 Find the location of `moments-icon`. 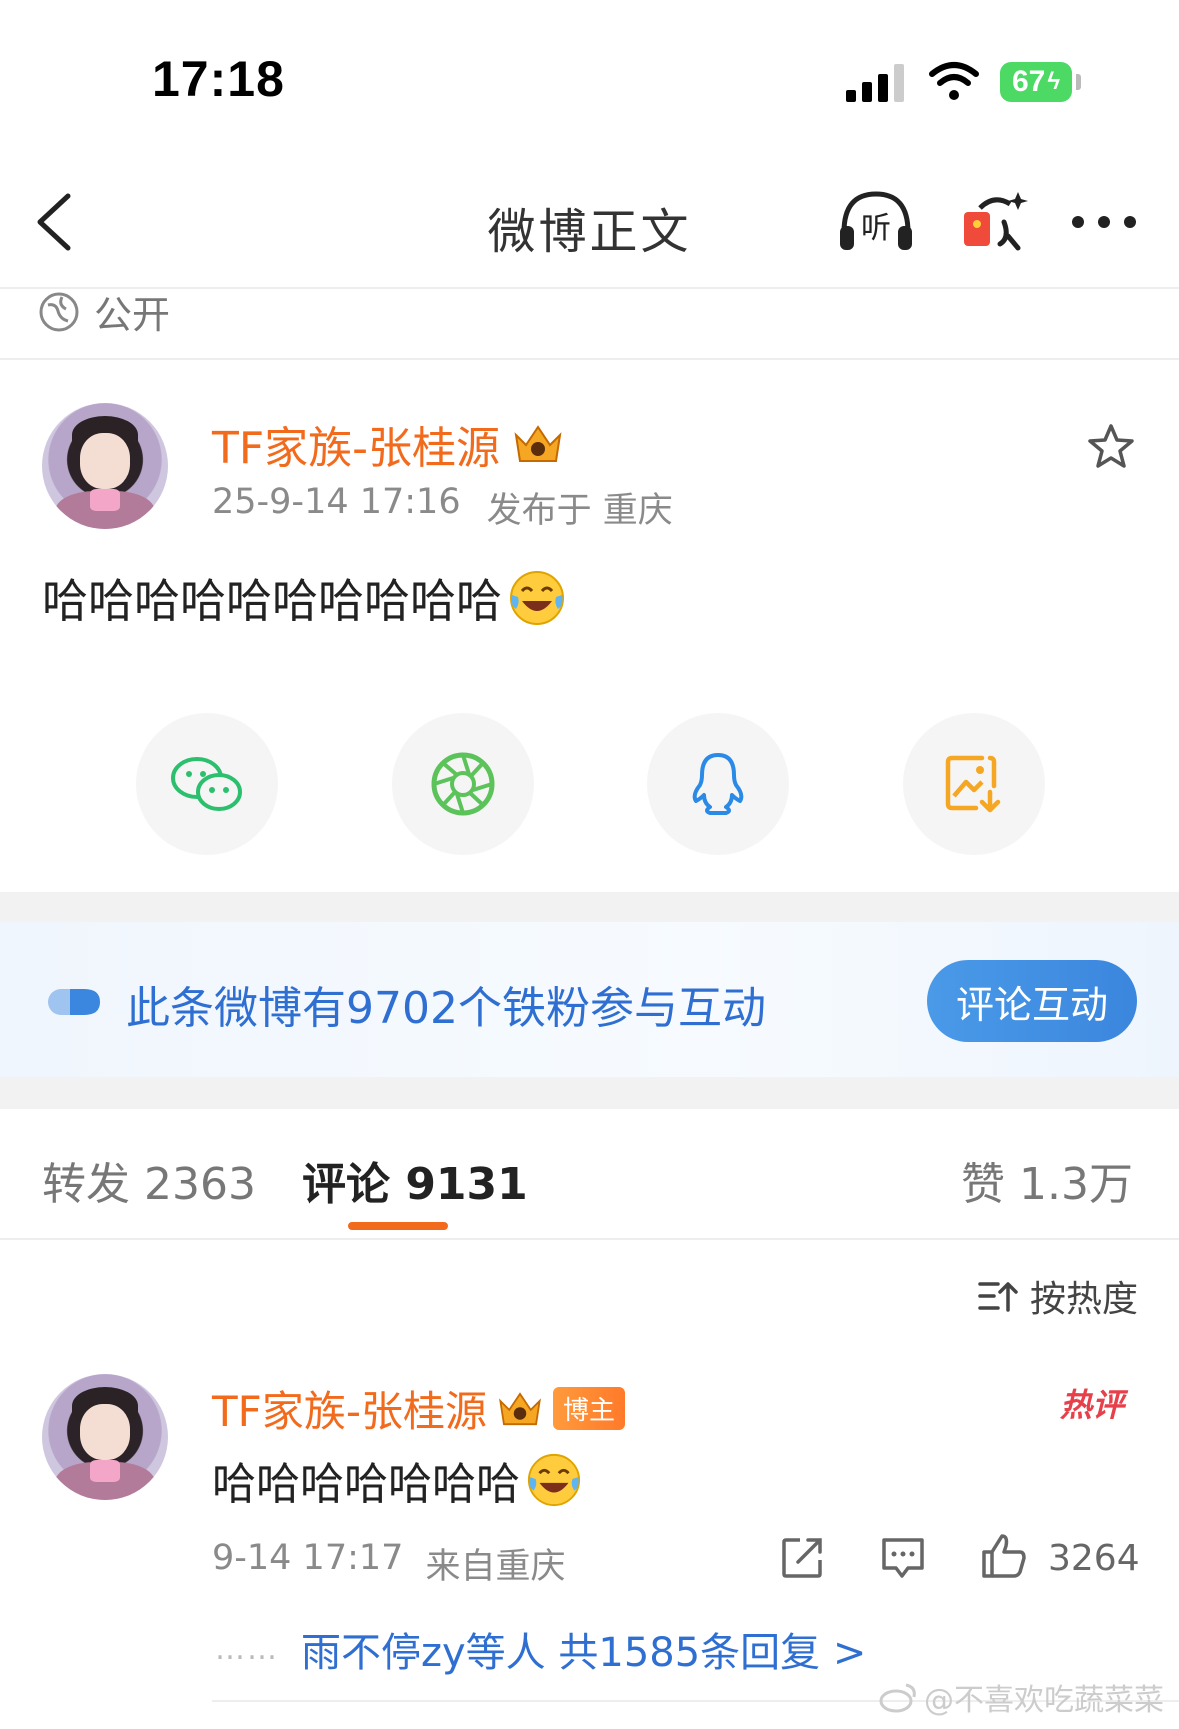

moments-icon is located at coordinates (463, 784).